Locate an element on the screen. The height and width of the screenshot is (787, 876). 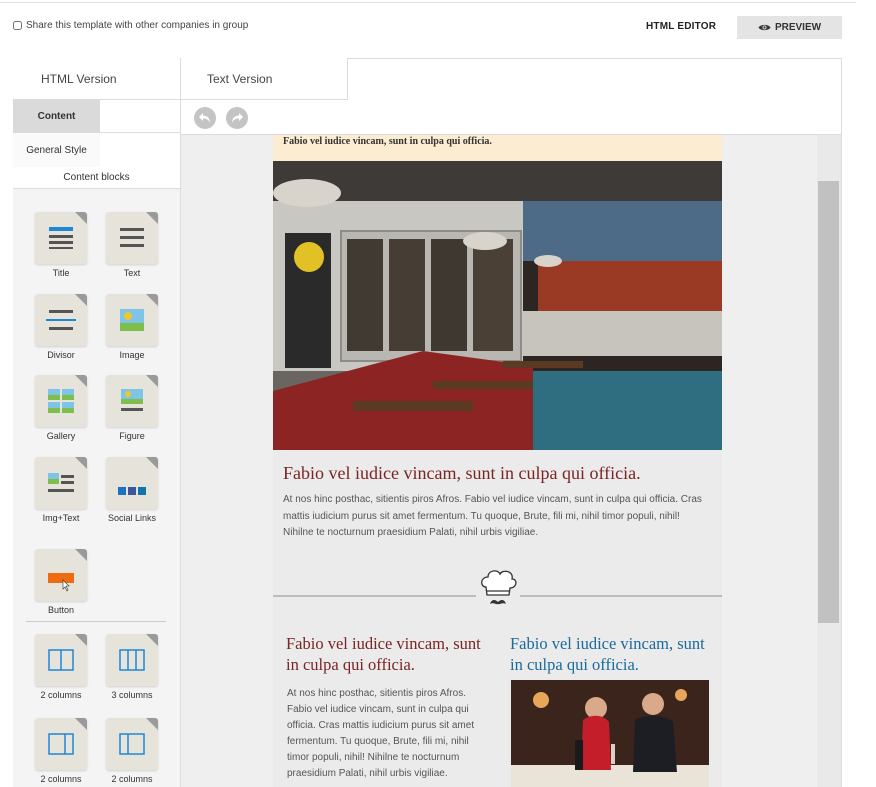
block-label: 3 columns is located at coordinates (132, 695).